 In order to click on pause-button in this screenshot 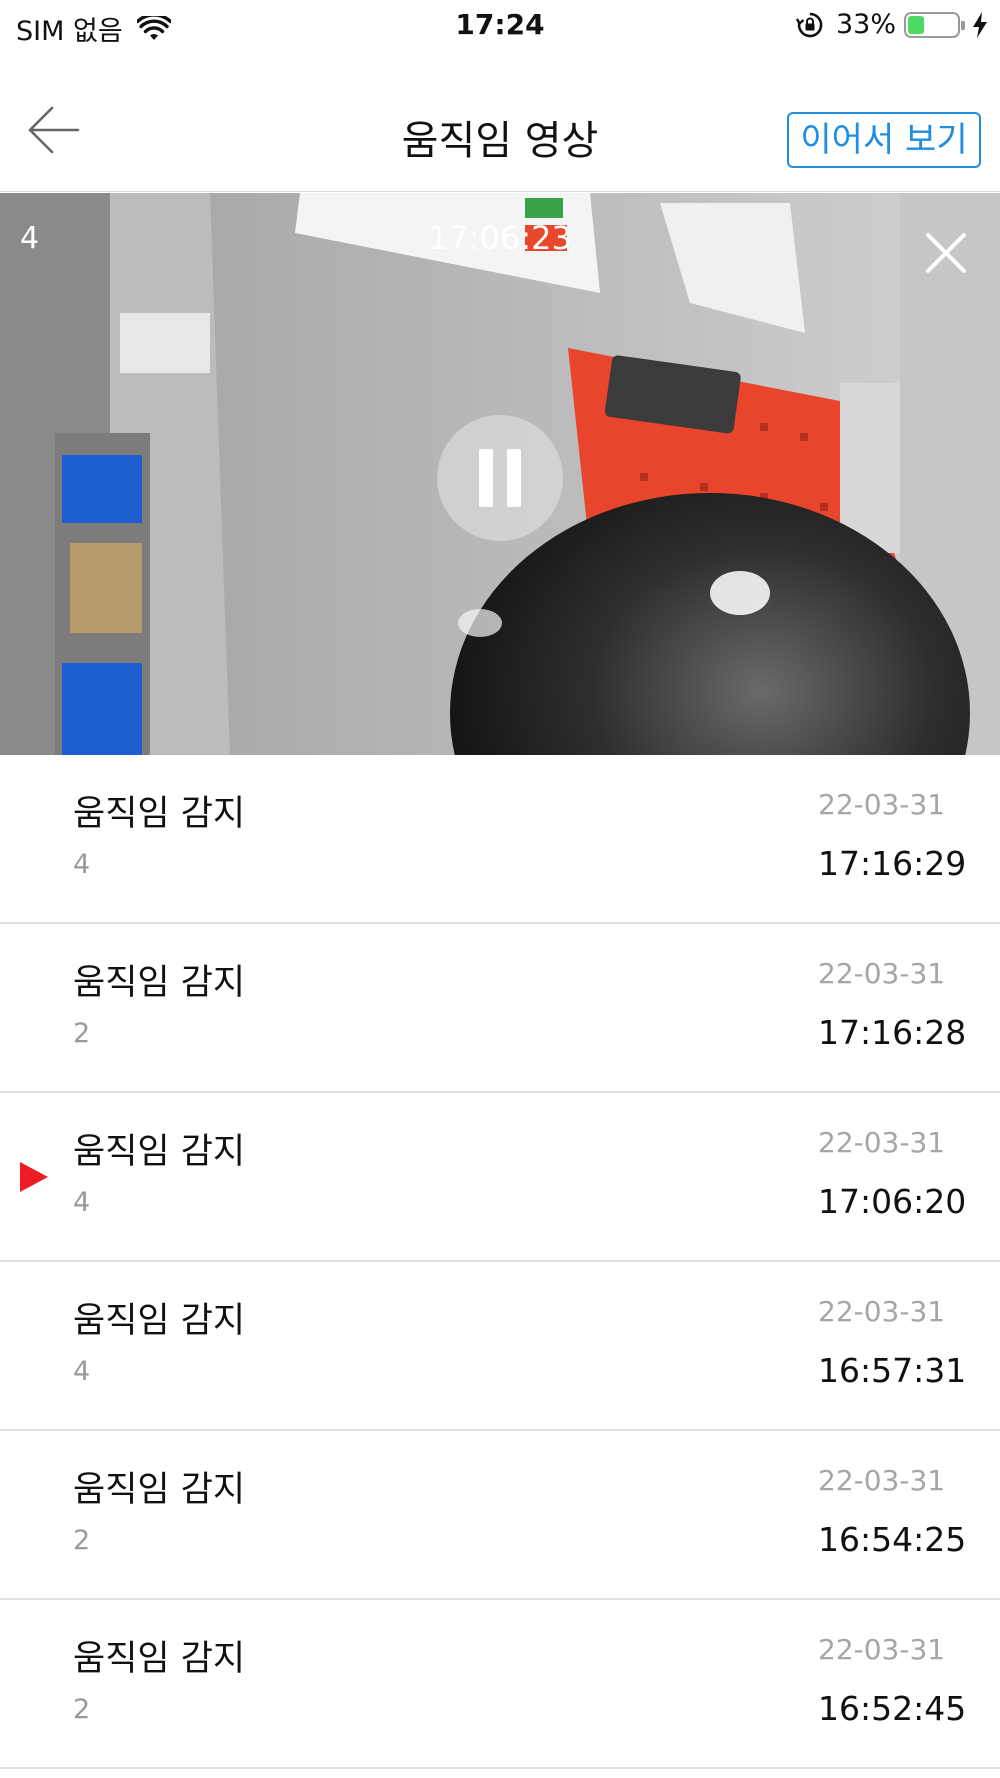, I will do `click(500, 478)`.